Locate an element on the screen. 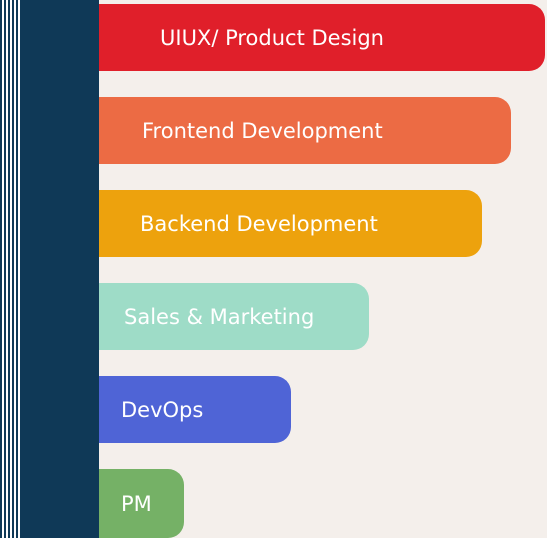 The height and width of the screenshot is (538, 547). bar-sales-marketing: Sales & Marketing is located at coordinates (234, 316).